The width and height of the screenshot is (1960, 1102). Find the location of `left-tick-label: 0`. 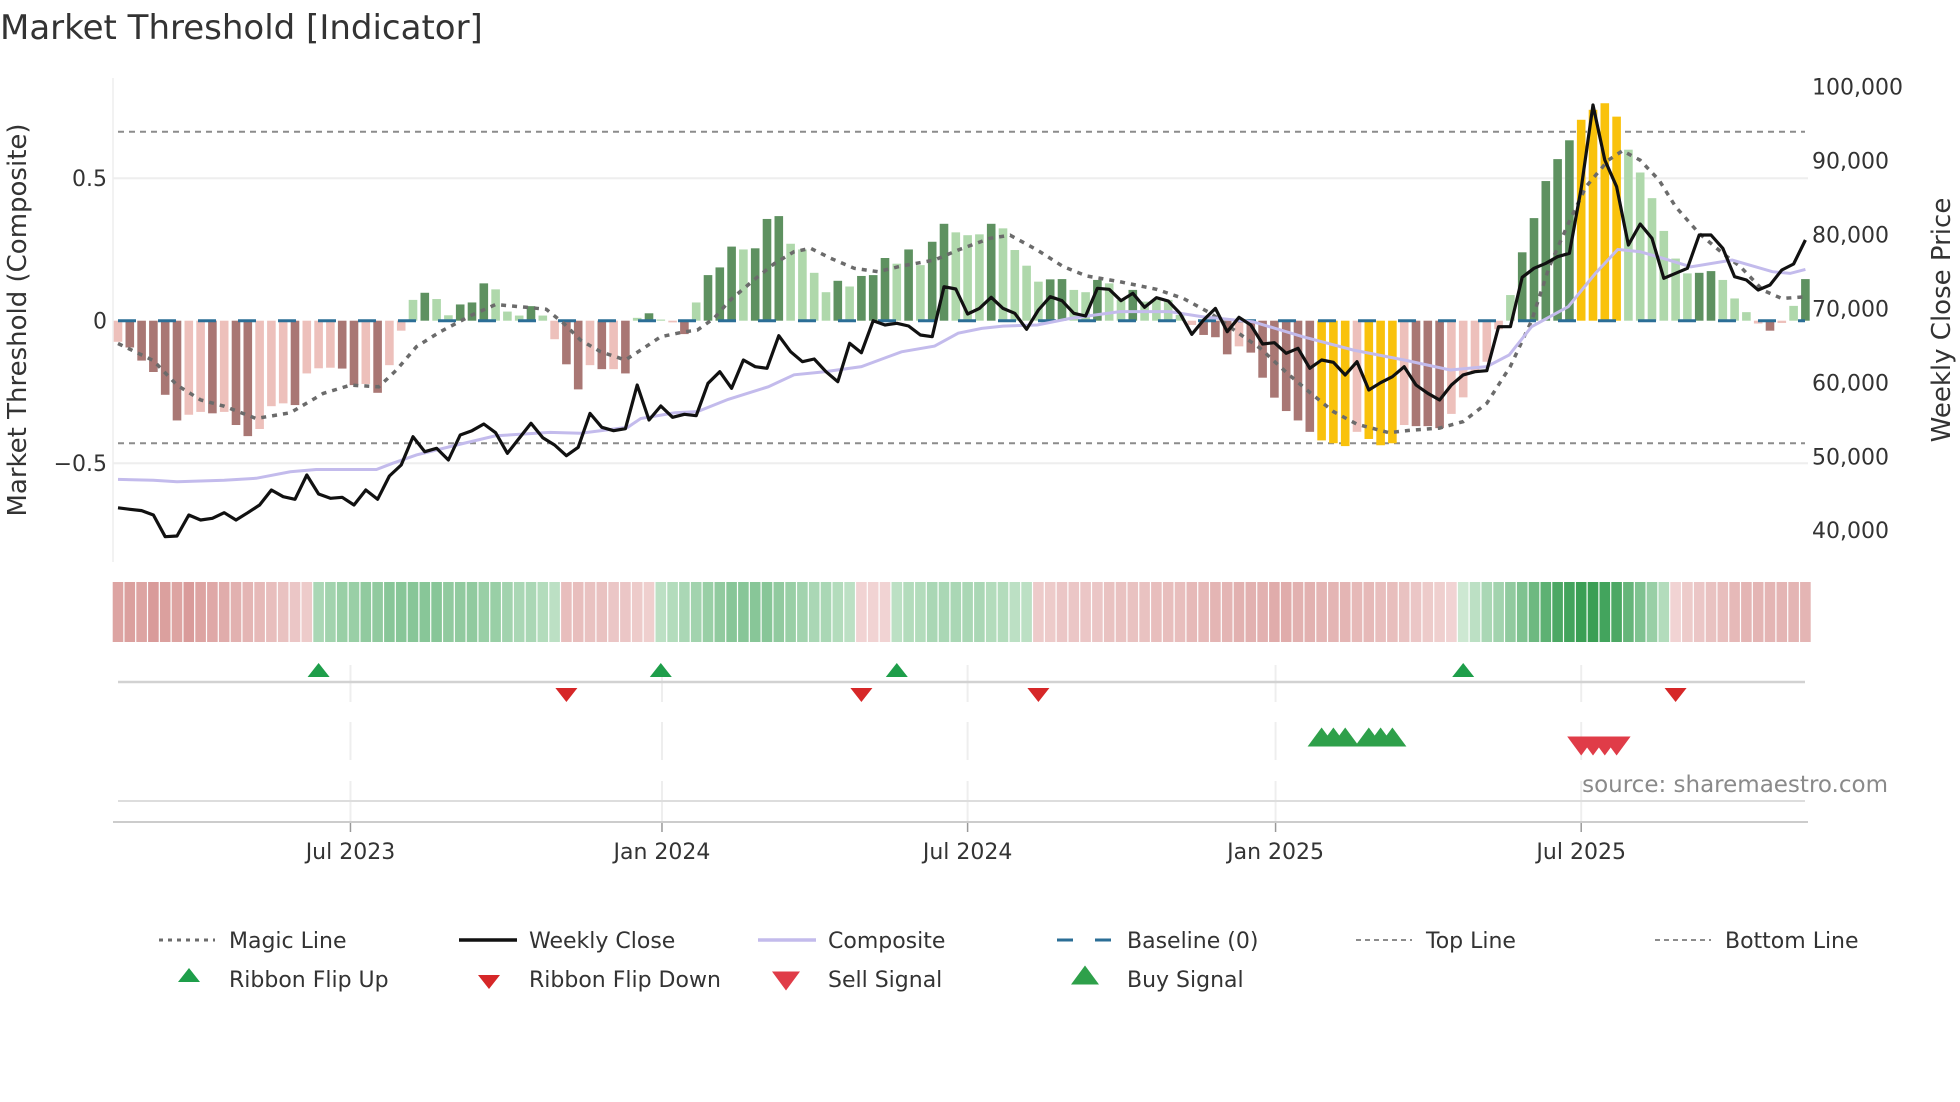

left-tick-label: 0 is located at coordinates (100, 322).